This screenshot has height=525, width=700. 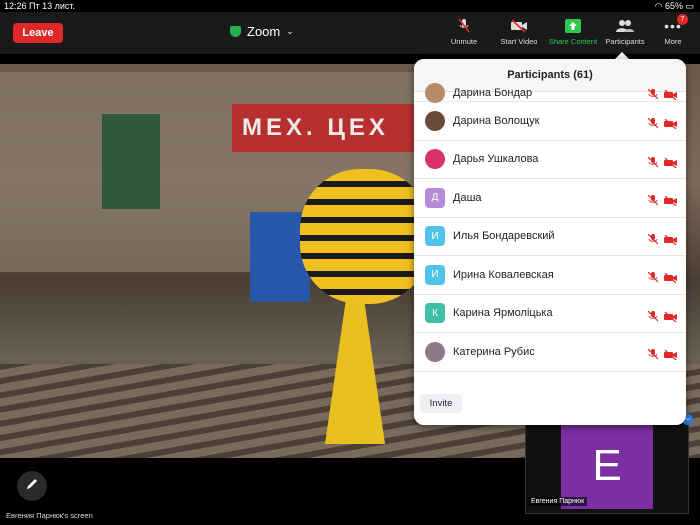 What do you see at coordinates (441, 403) in the screenshot?
I see `invite-button: Invite` at bounding box center [441, 403].